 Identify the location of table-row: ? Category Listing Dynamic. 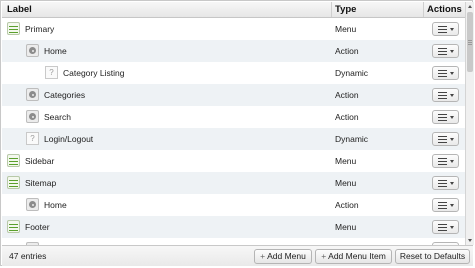
(233, 73).